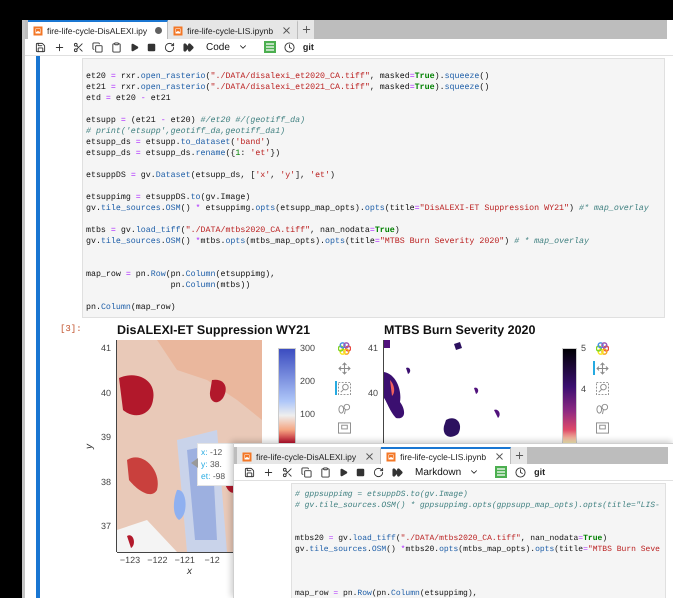  I want to click on cell-type-dropdown: Markdown, so click(447, 472).